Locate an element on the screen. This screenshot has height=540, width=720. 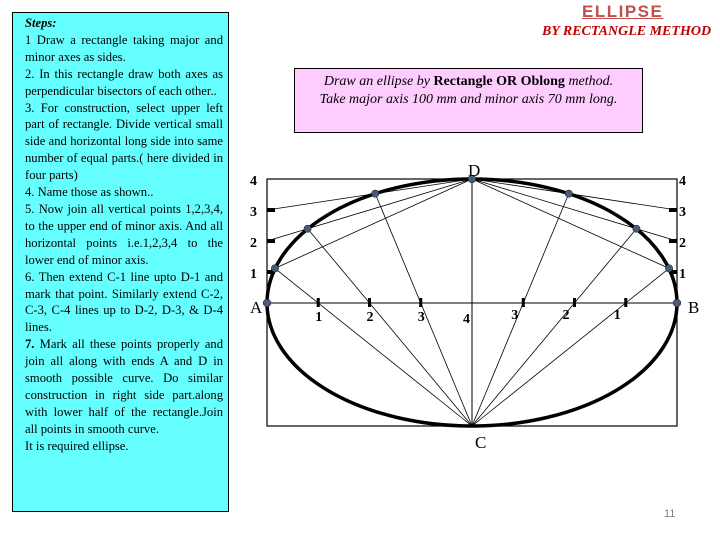
label-right-vertical-1: 1 is located at coordinates (682, 274).